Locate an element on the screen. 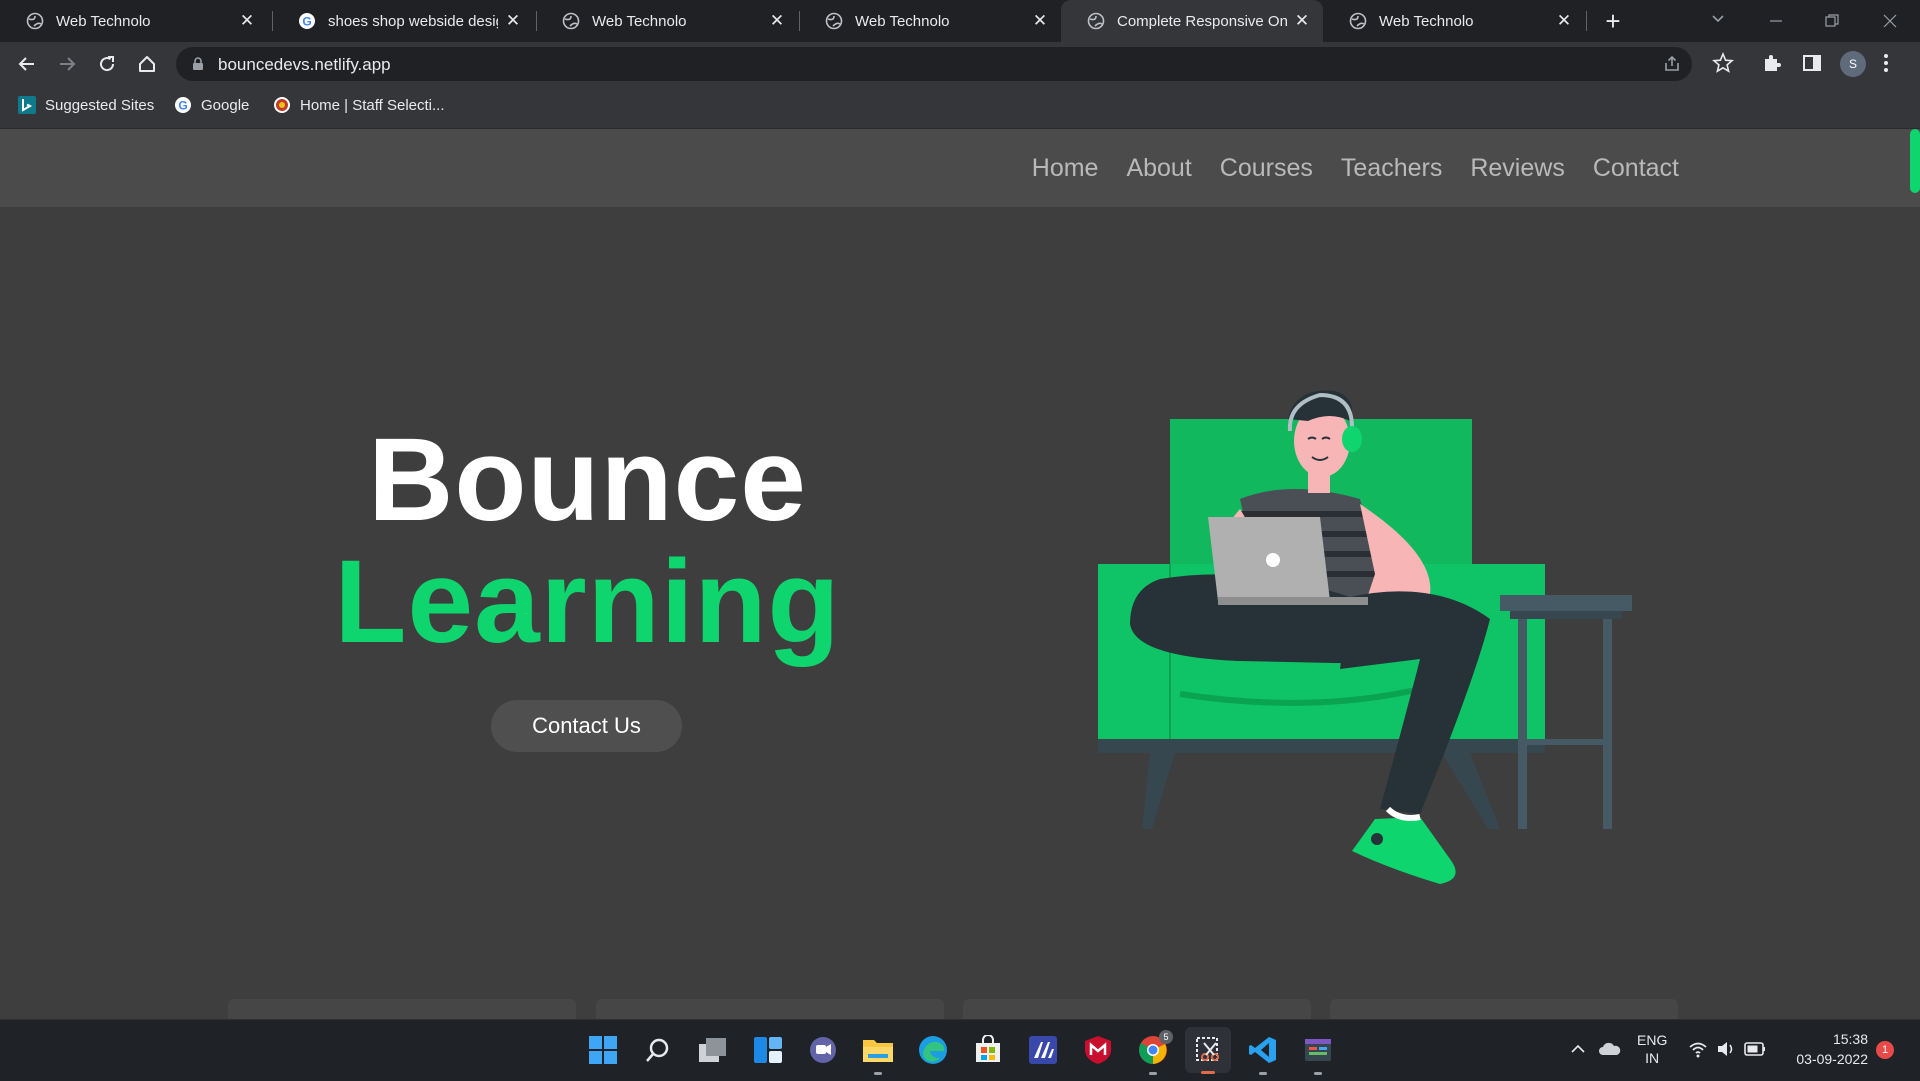 This screenshot has width=1920, height=1081. store-icon is located at coordinates (988, 1048).